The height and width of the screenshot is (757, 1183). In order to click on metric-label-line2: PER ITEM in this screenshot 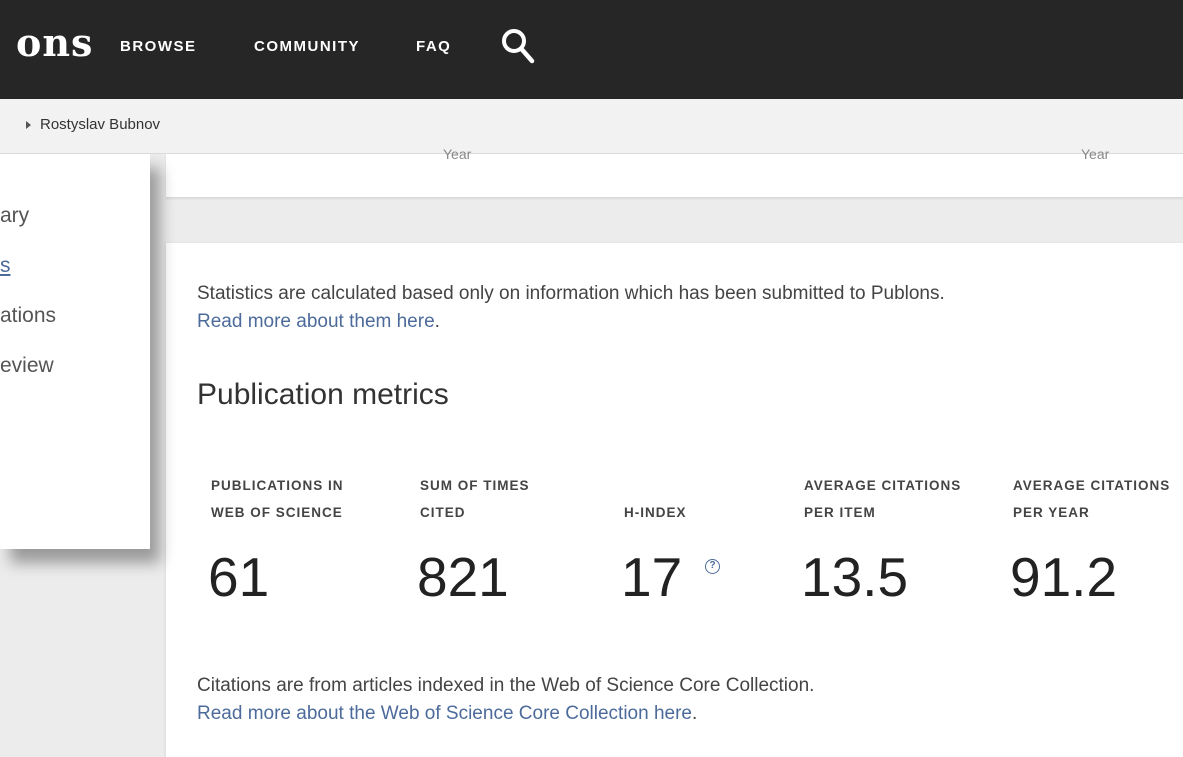, I will do `click(840, 512)`.